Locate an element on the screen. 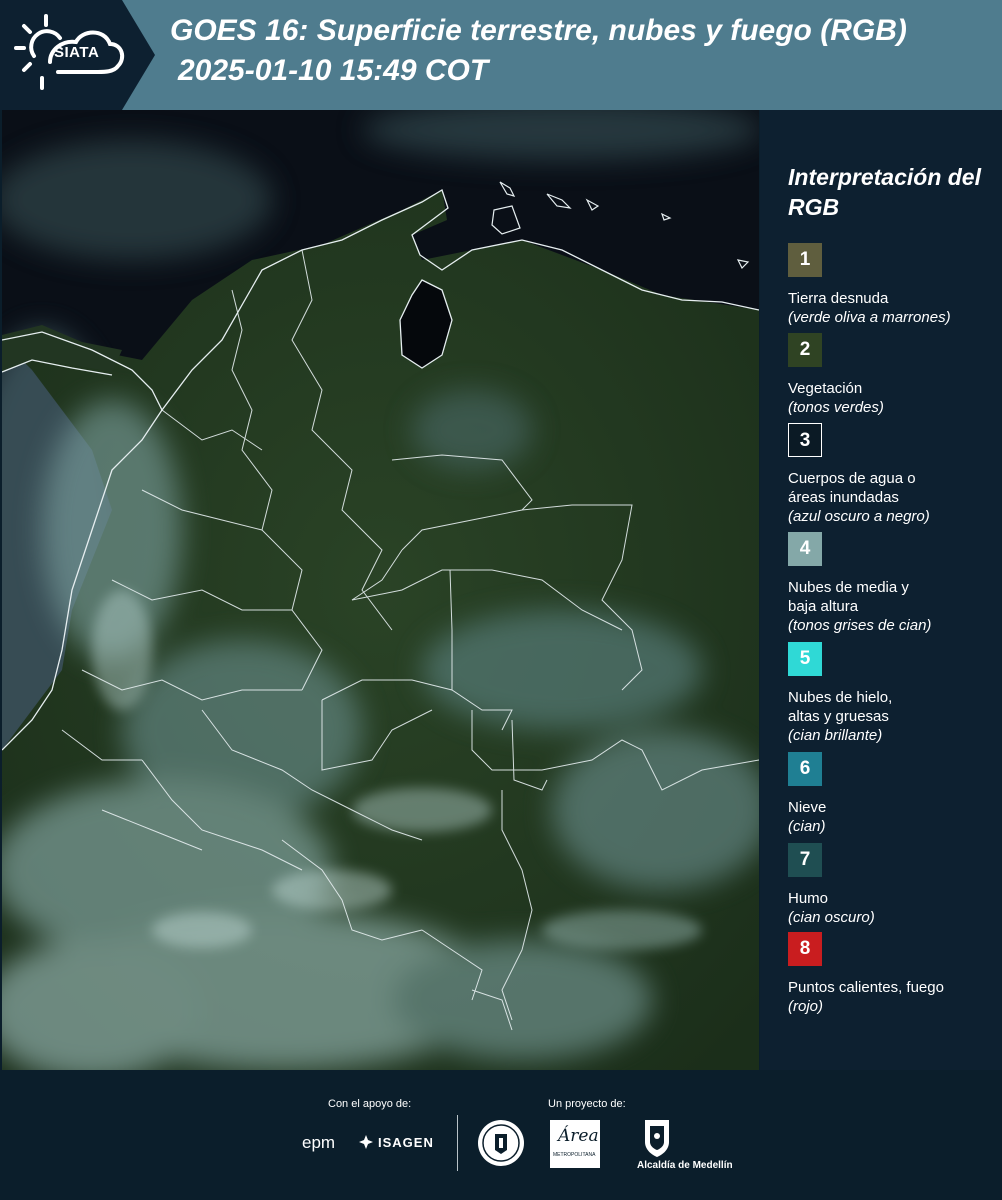 The image size is (1002, 1200). epm-logo: epm is located at coordinates (319, 1142).